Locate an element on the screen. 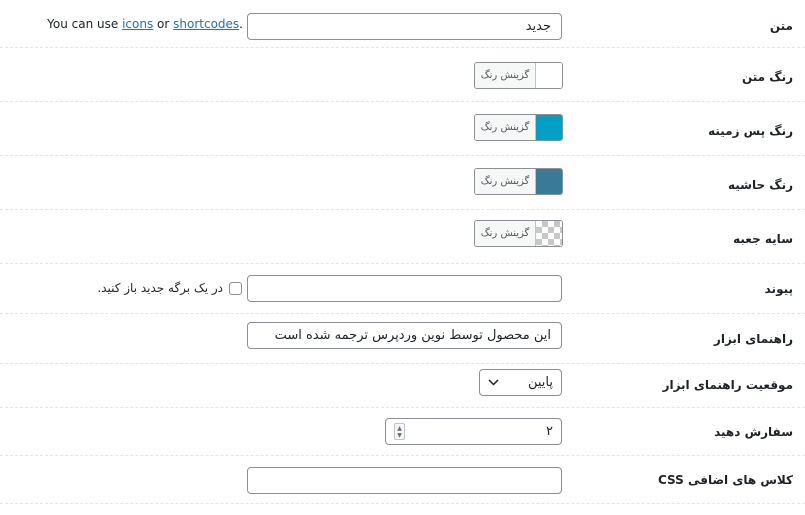 The width and height of the screenshot is (805, 515). field-row-order: سفارش دهید ▲ ▼ ۲ is located at coordinates (402, 432).